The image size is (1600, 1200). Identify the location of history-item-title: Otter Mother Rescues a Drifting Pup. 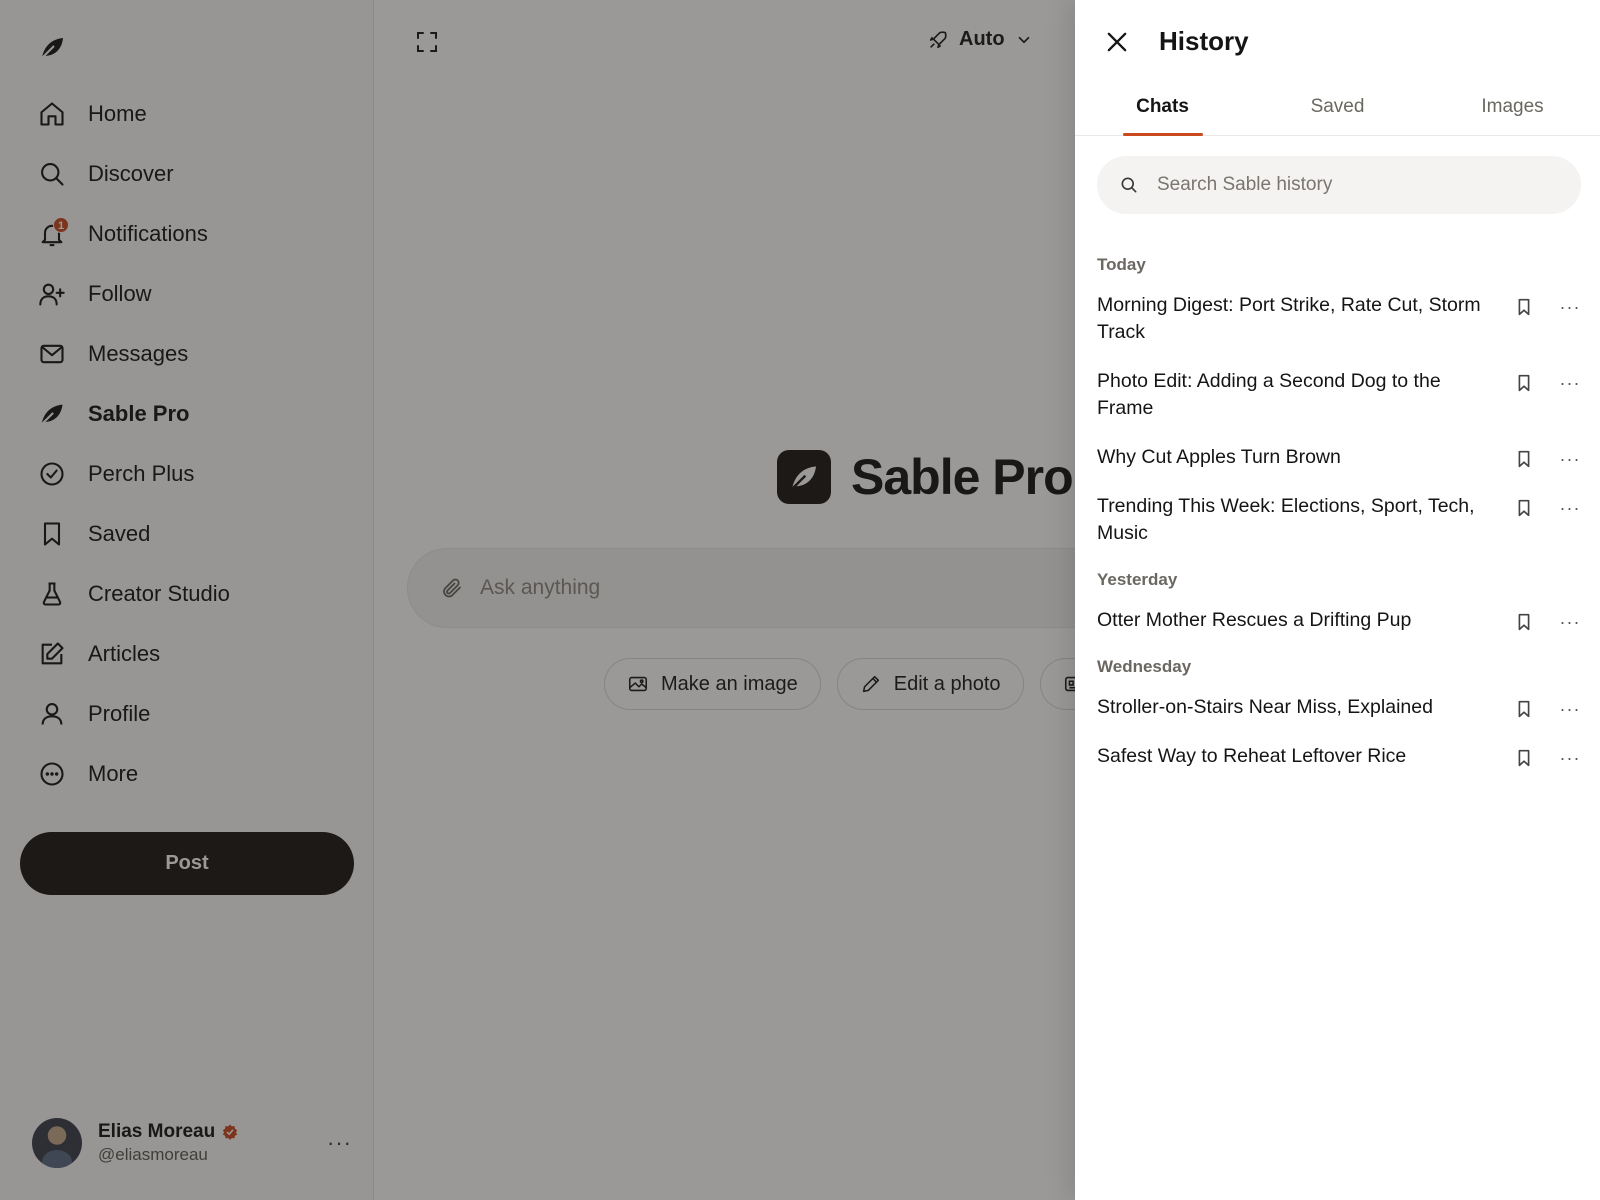
(1254, 620).